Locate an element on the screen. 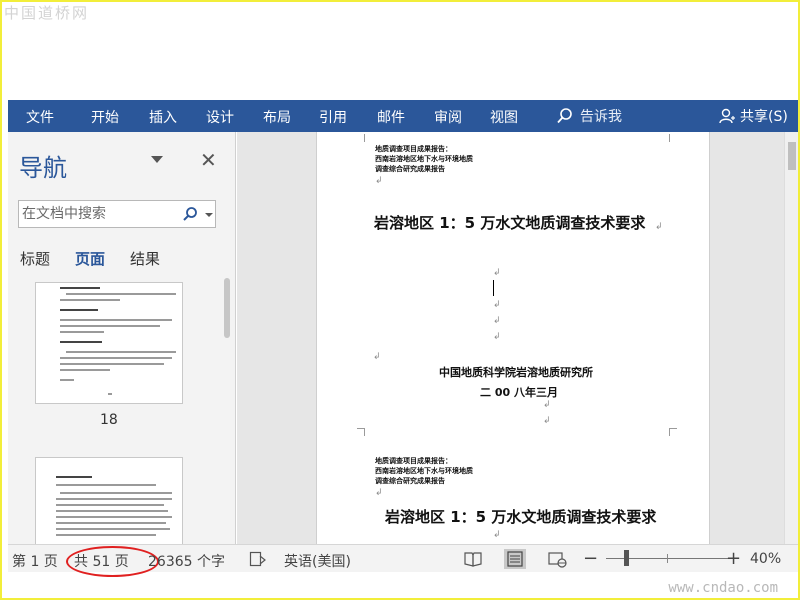 Image resolution: width=800 pixels, height=600 pixels. person-icon is located at coordinates (727, 116).